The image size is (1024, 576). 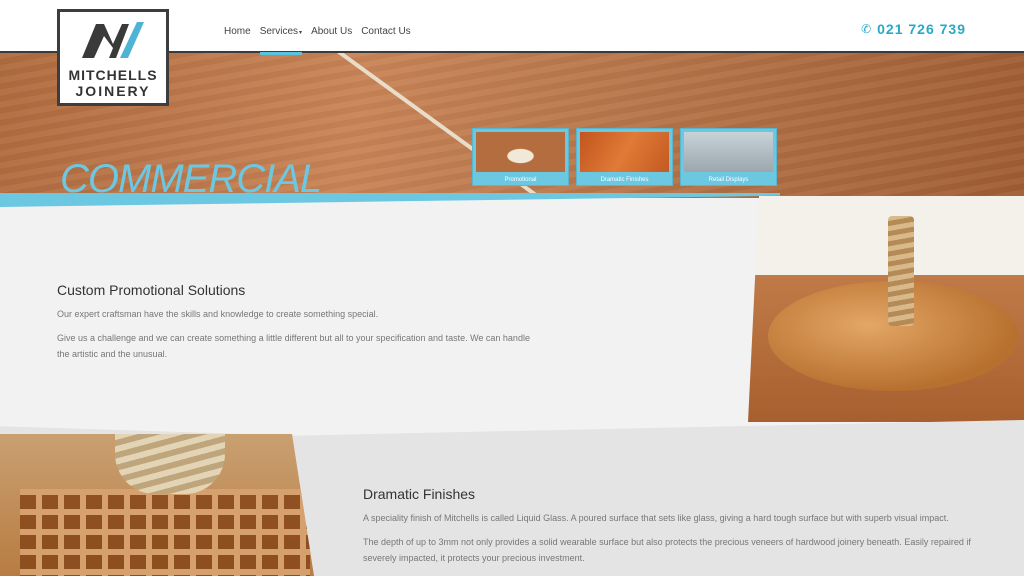 I want to click on accent-band, so click(x=390, y=200).